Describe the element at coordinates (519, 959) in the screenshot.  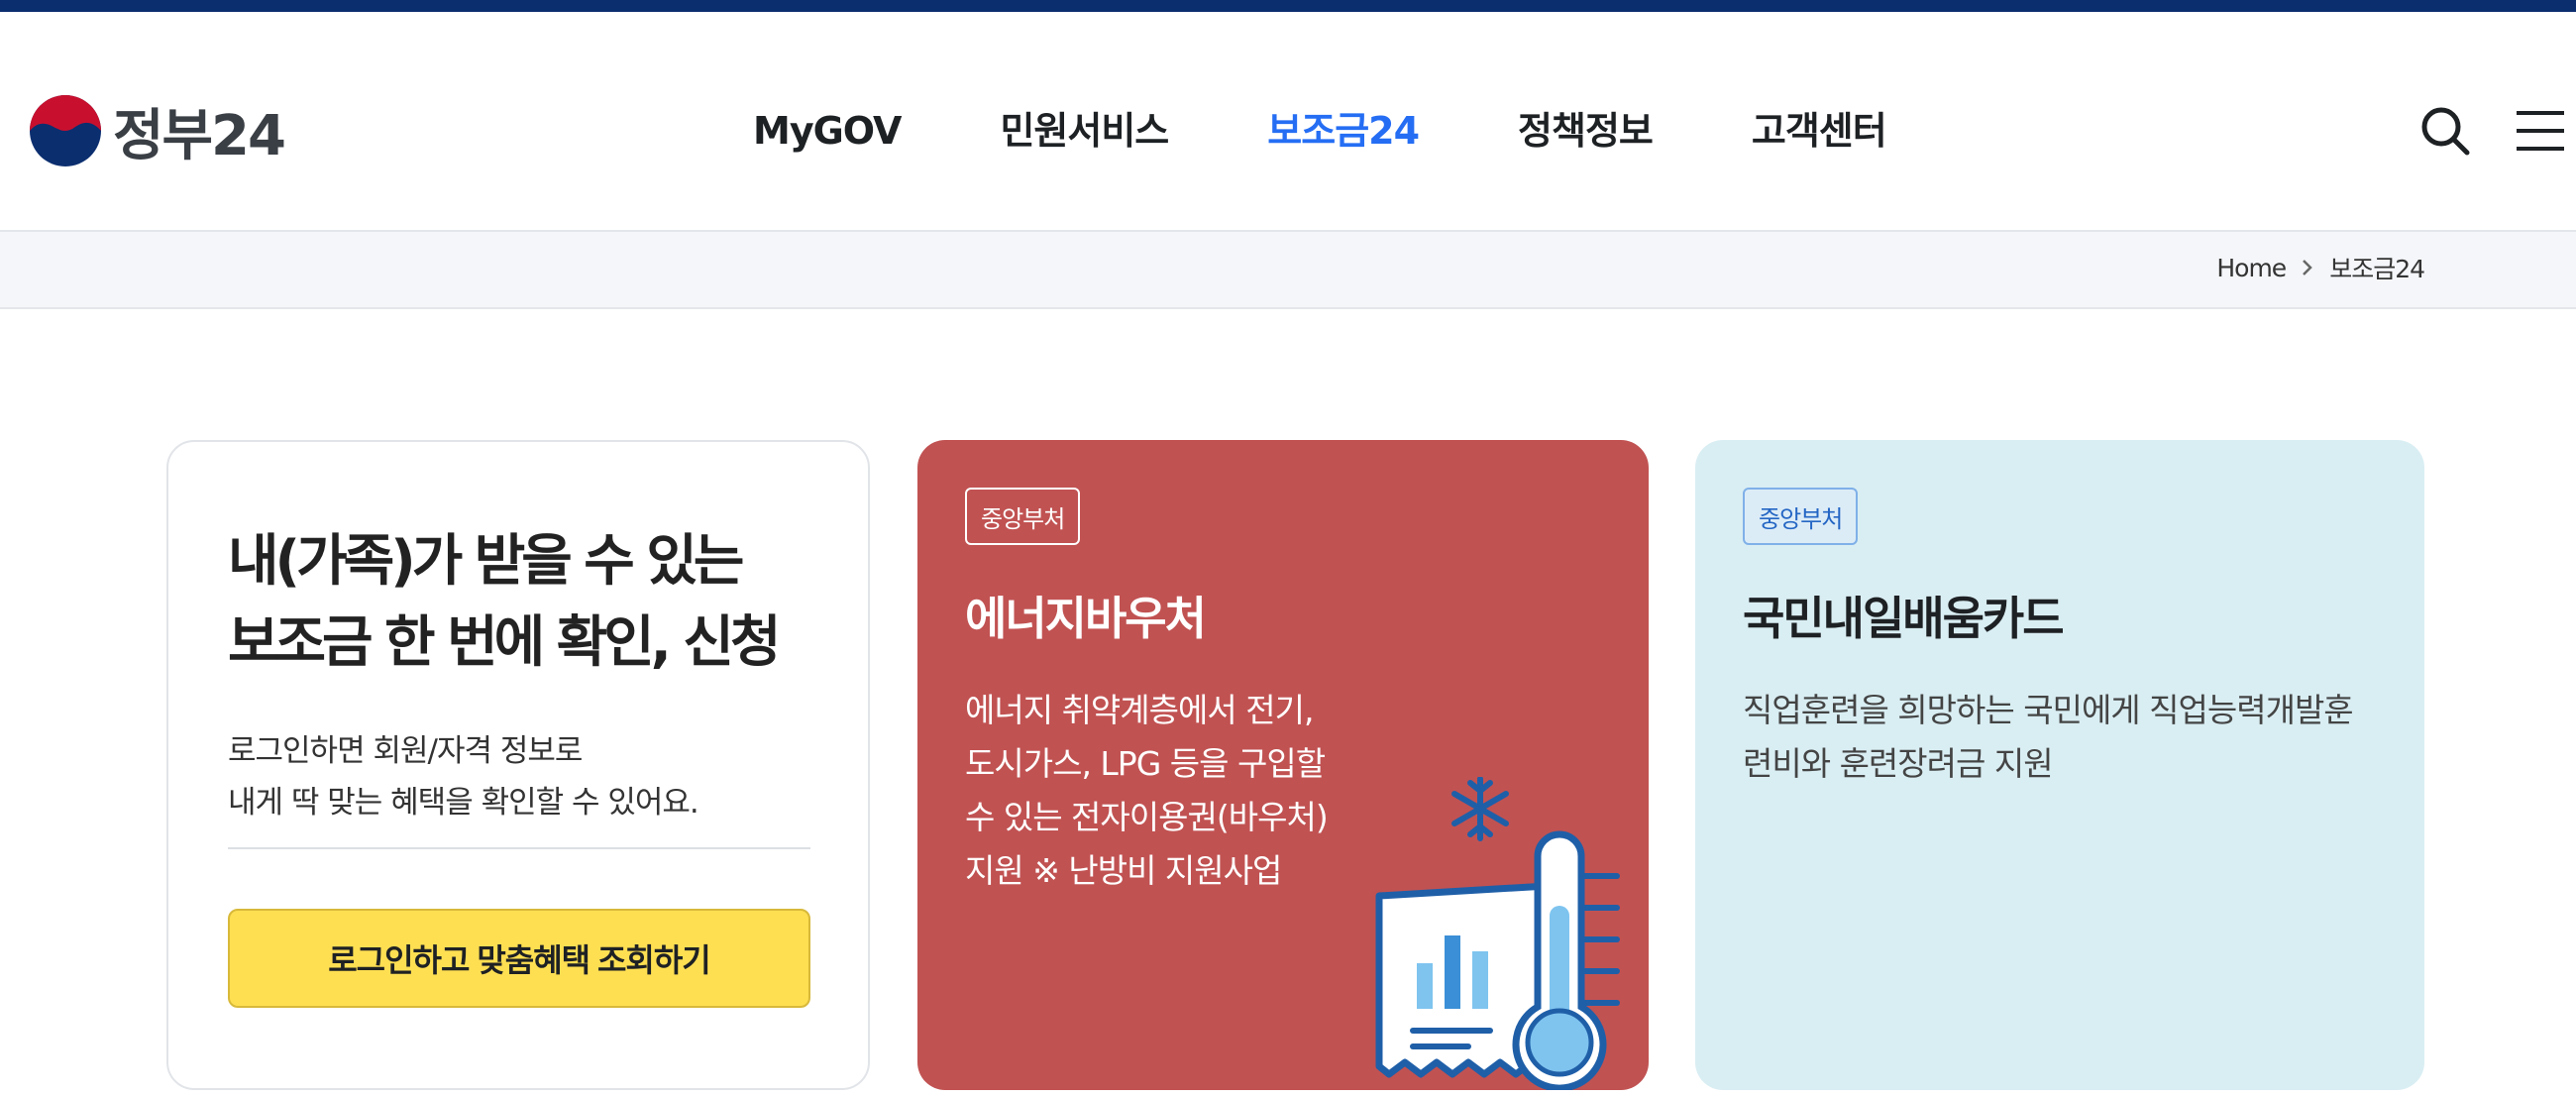
I see `login-benefit-lookup-button: 로그인하고 맞춤혜택 조회하기` at that location.